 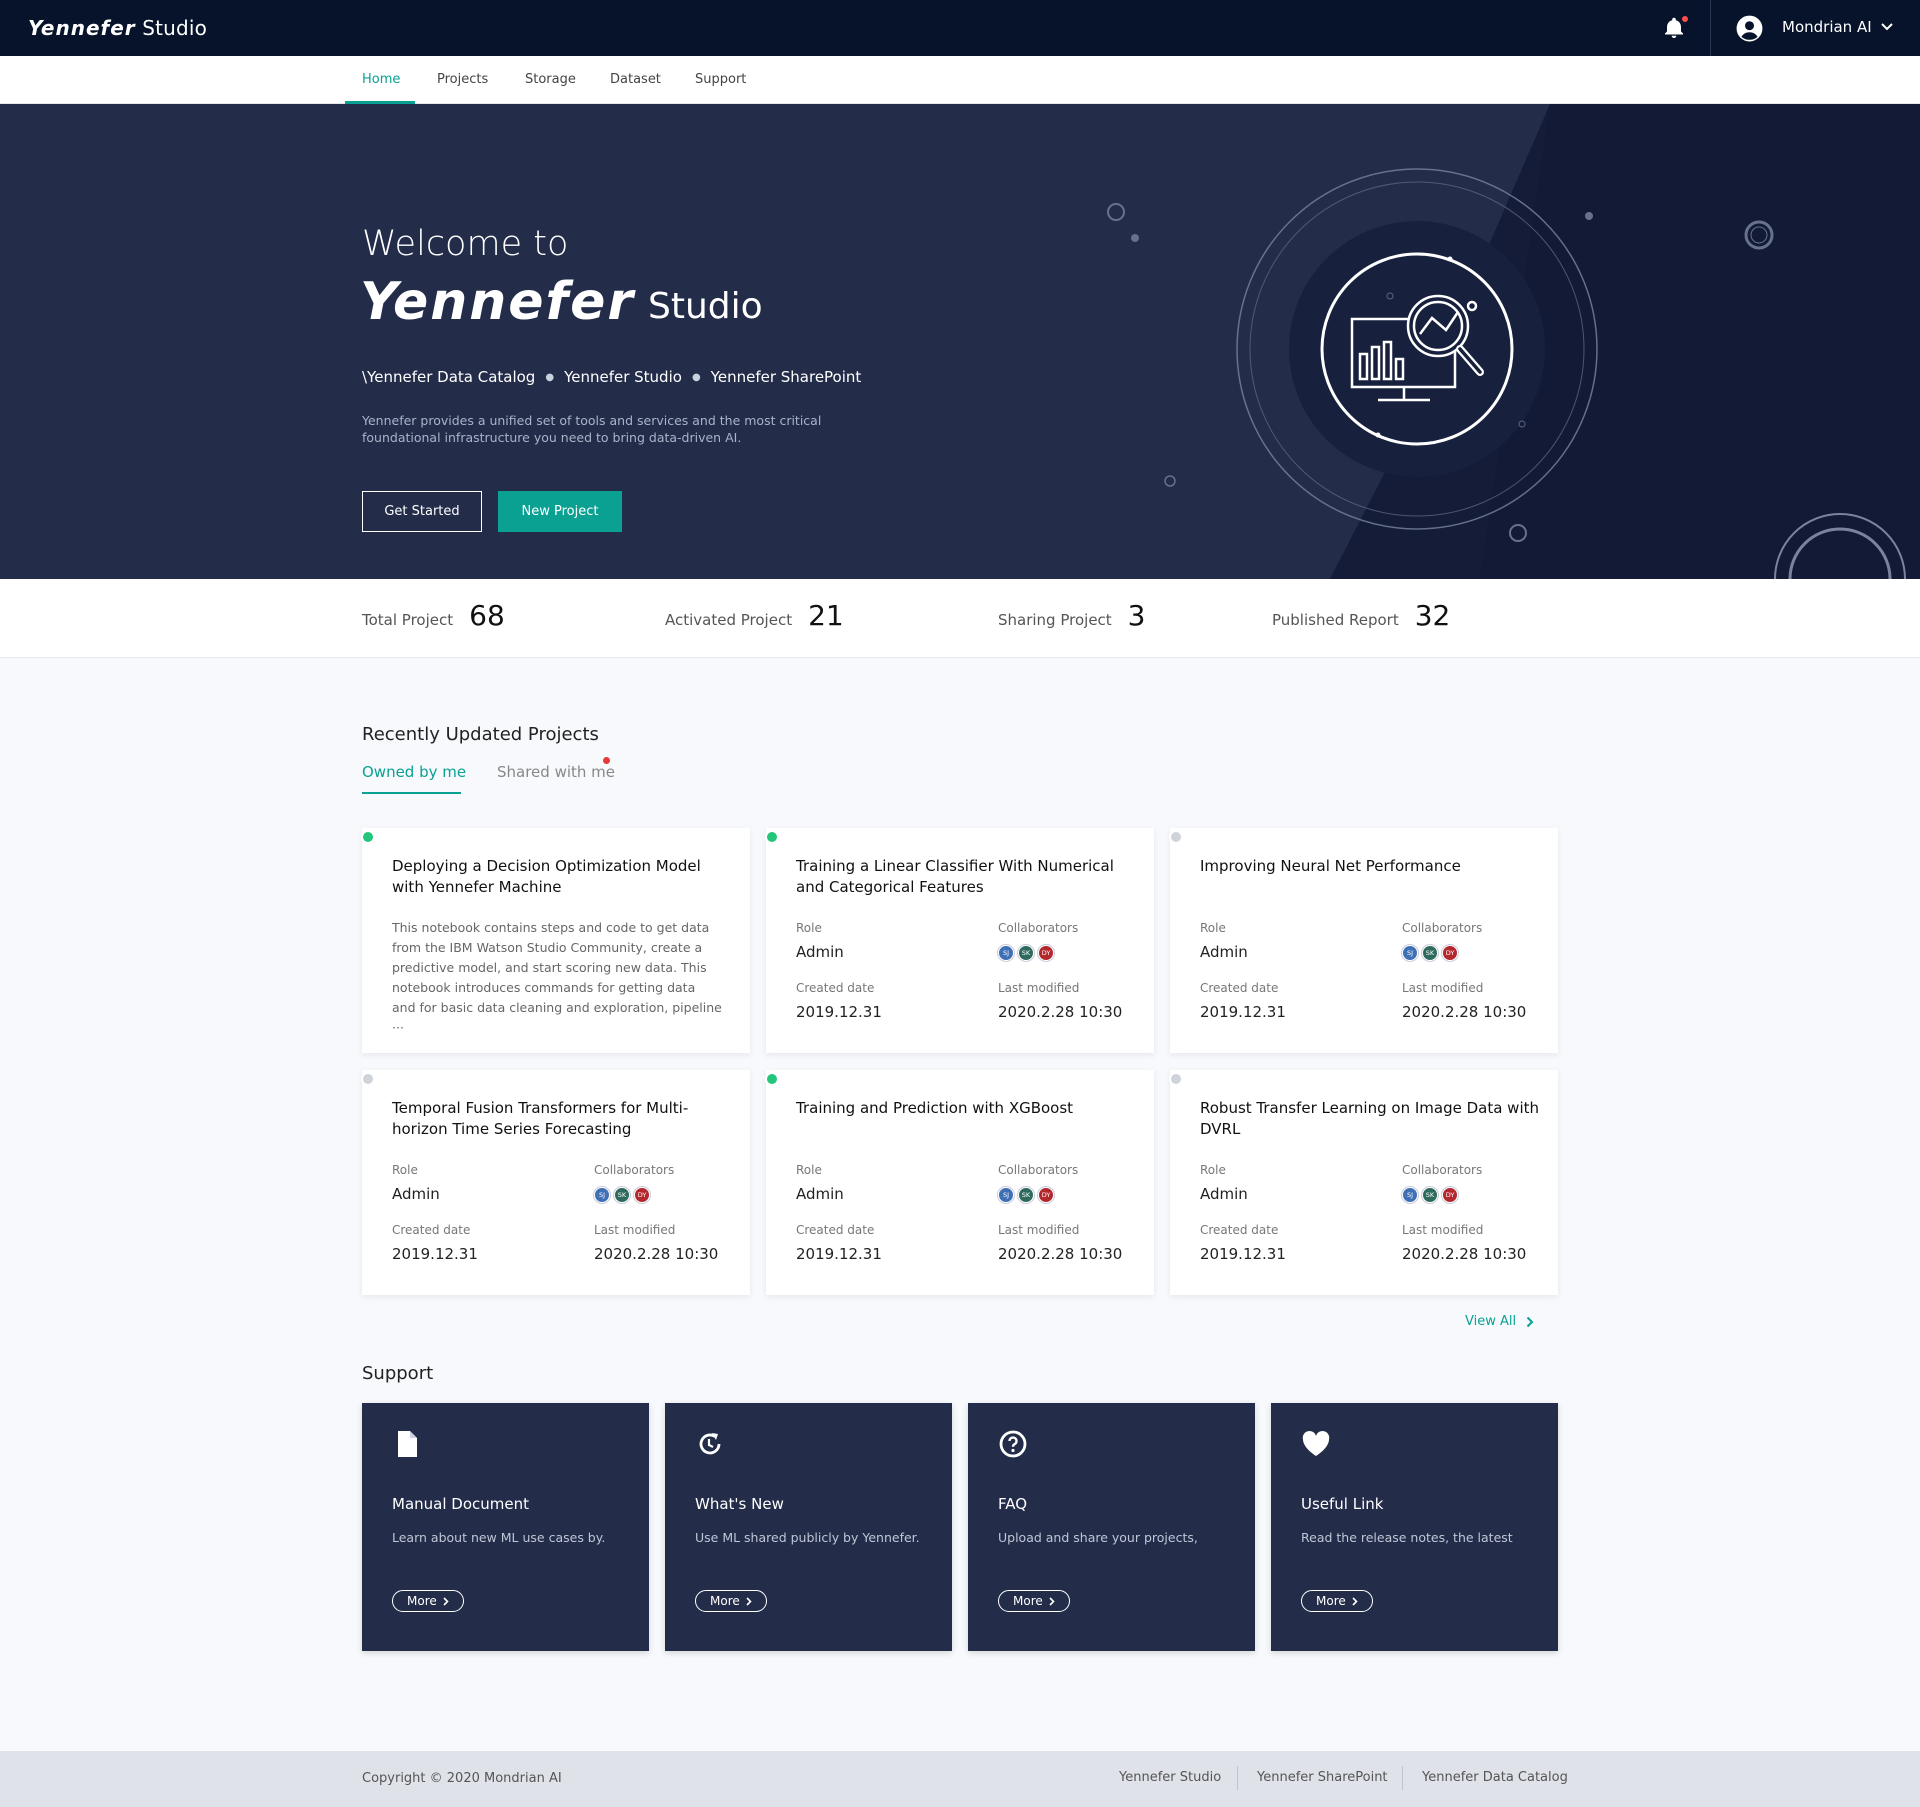 What do you see at coordinates (1170, 1777) in the screenshot?
I see `footer-link-studio: Yennefer Studio` at bounding box center [1170, 1777].